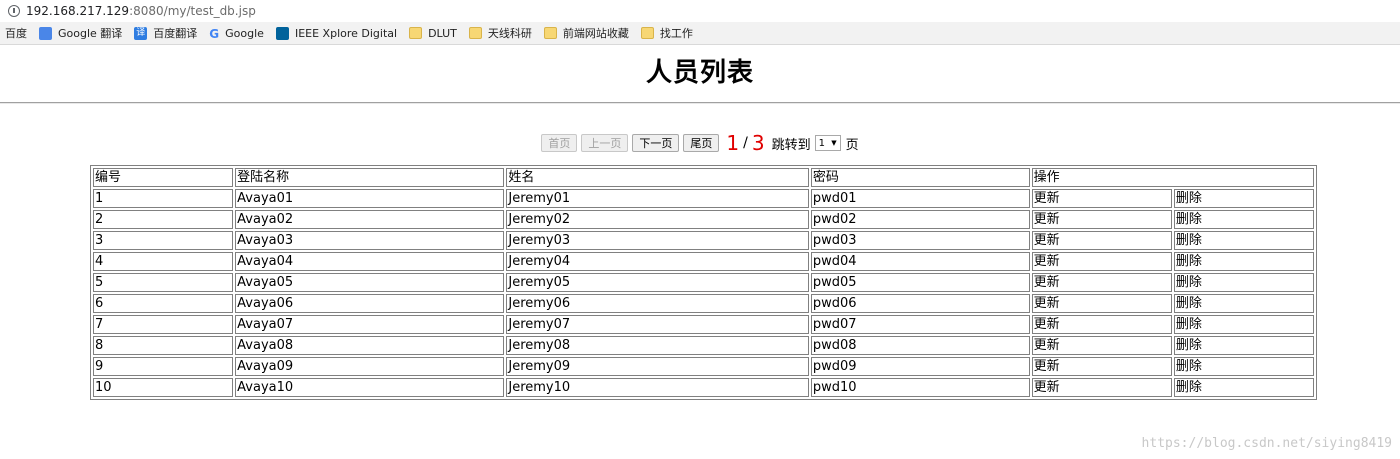 The width and height of the screenshot is (1400, 459). What do you see at coordinates (163, 324) in the screenshot?
I see `cell-id: 7` at bounding box center [163, 324].